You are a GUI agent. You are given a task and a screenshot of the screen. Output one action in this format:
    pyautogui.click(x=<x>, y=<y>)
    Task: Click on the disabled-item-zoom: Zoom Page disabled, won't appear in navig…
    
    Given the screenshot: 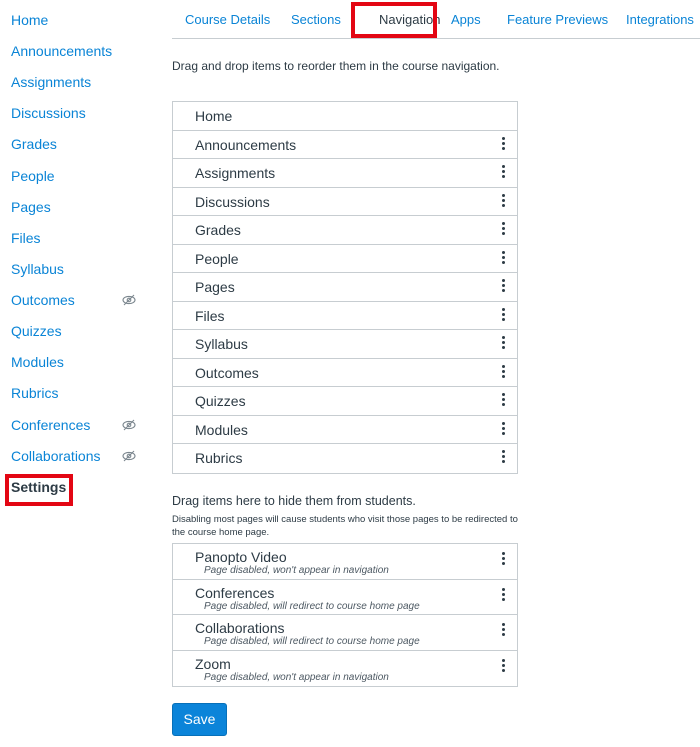 What is the action you would take?
    pyautogui.click(x=345, y=669)
    